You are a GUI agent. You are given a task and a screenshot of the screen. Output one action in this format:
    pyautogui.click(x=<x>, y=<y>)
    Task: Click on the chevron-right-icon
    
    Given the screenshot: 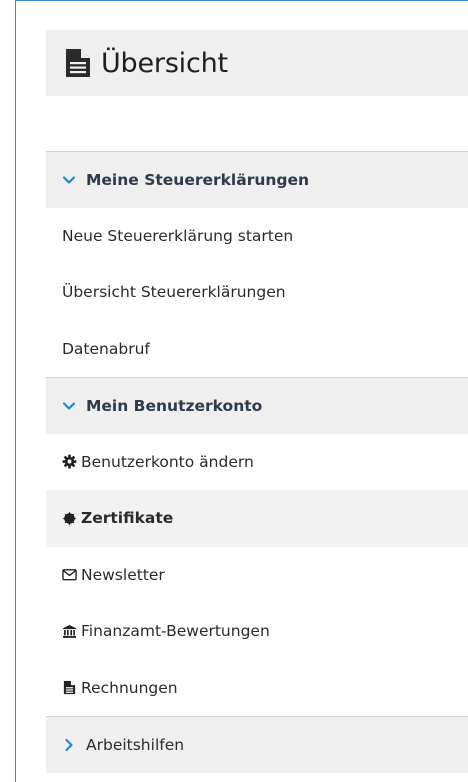 What is the action you would take?
    pyautogui.click(x=69, y=744)
    